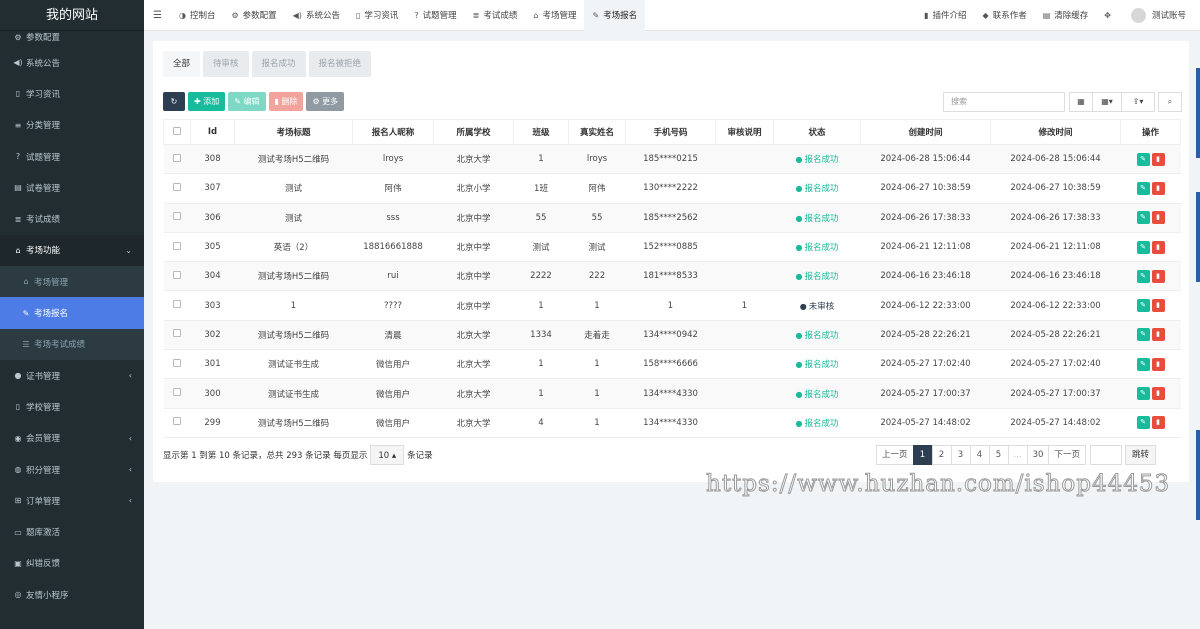 Image resolution: width=1200 pixels, height=629 pixels. What do you see at coordinates (72, 282) in the screenshot?
I see `sidebar-item: ⌂ 考场管理` at bounding box center [72, 282].